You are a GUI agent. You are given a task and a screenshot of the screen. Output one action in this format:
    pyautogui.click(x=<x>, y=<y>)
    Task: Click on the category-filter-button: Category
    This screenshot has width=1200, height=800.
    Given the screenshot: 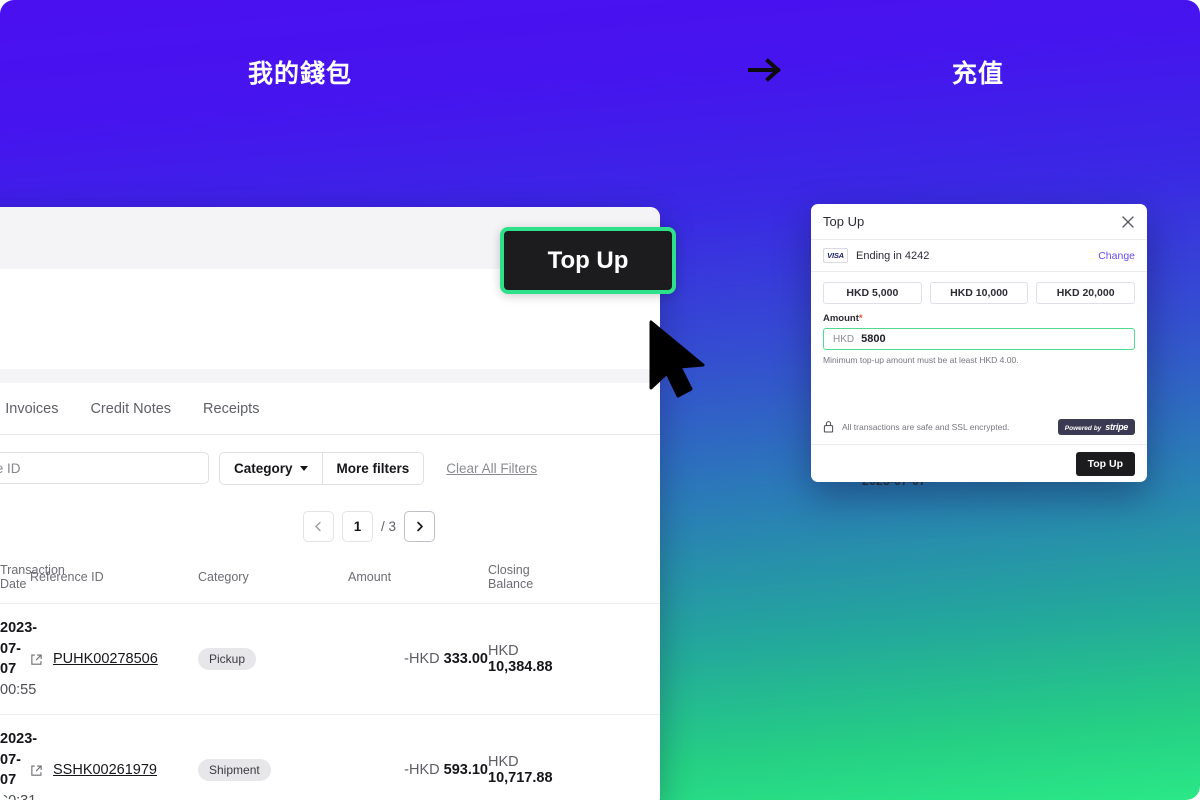 What is the action you would take?
    pyautogui.click(x=271, y=468)
    